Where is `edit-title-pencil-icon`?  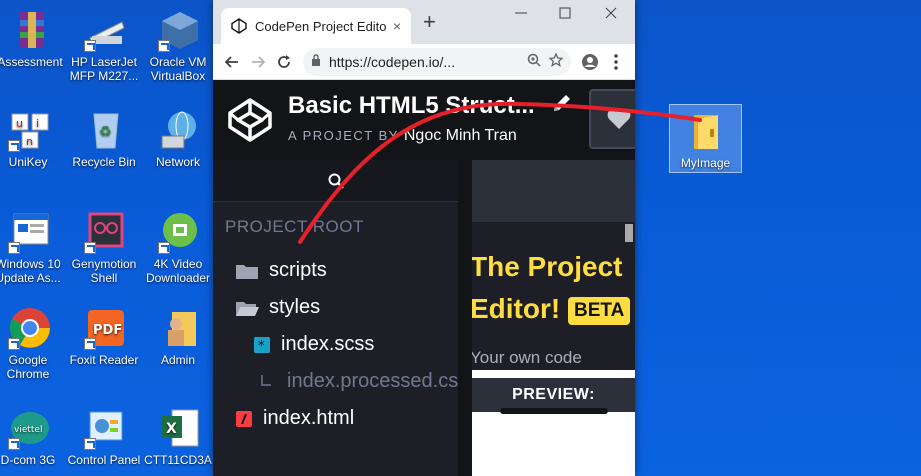
edit-title-pencil-icon is located at coordinates (562, 106).